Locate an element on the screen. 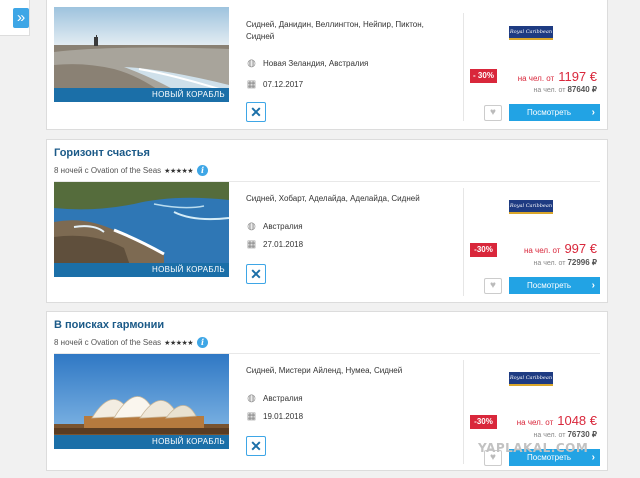  date-text: 27.01.2018 is located at coordinates (283, 244).